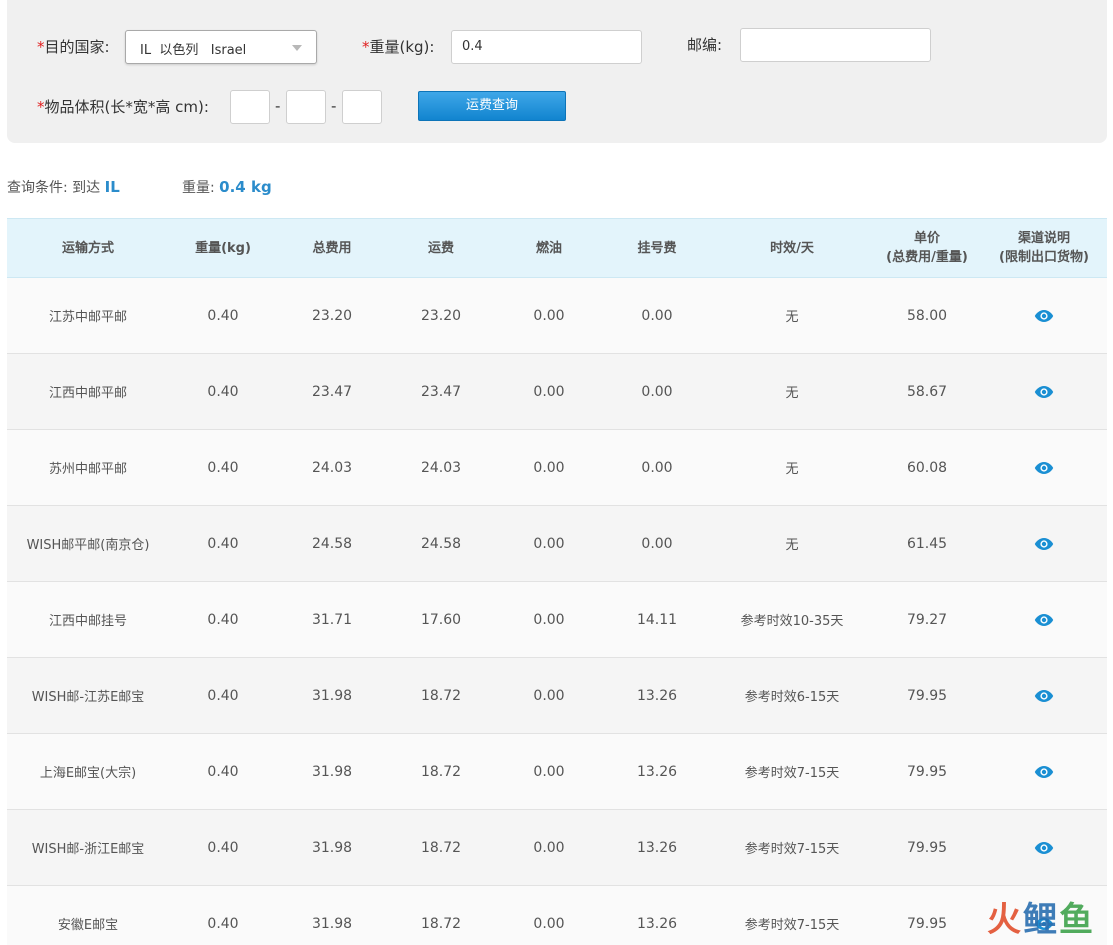  What do you see at coordinates (927, 543) in the screenshot?
I see `cell-unit-price: 61.45` at bounding box center [927, 543].